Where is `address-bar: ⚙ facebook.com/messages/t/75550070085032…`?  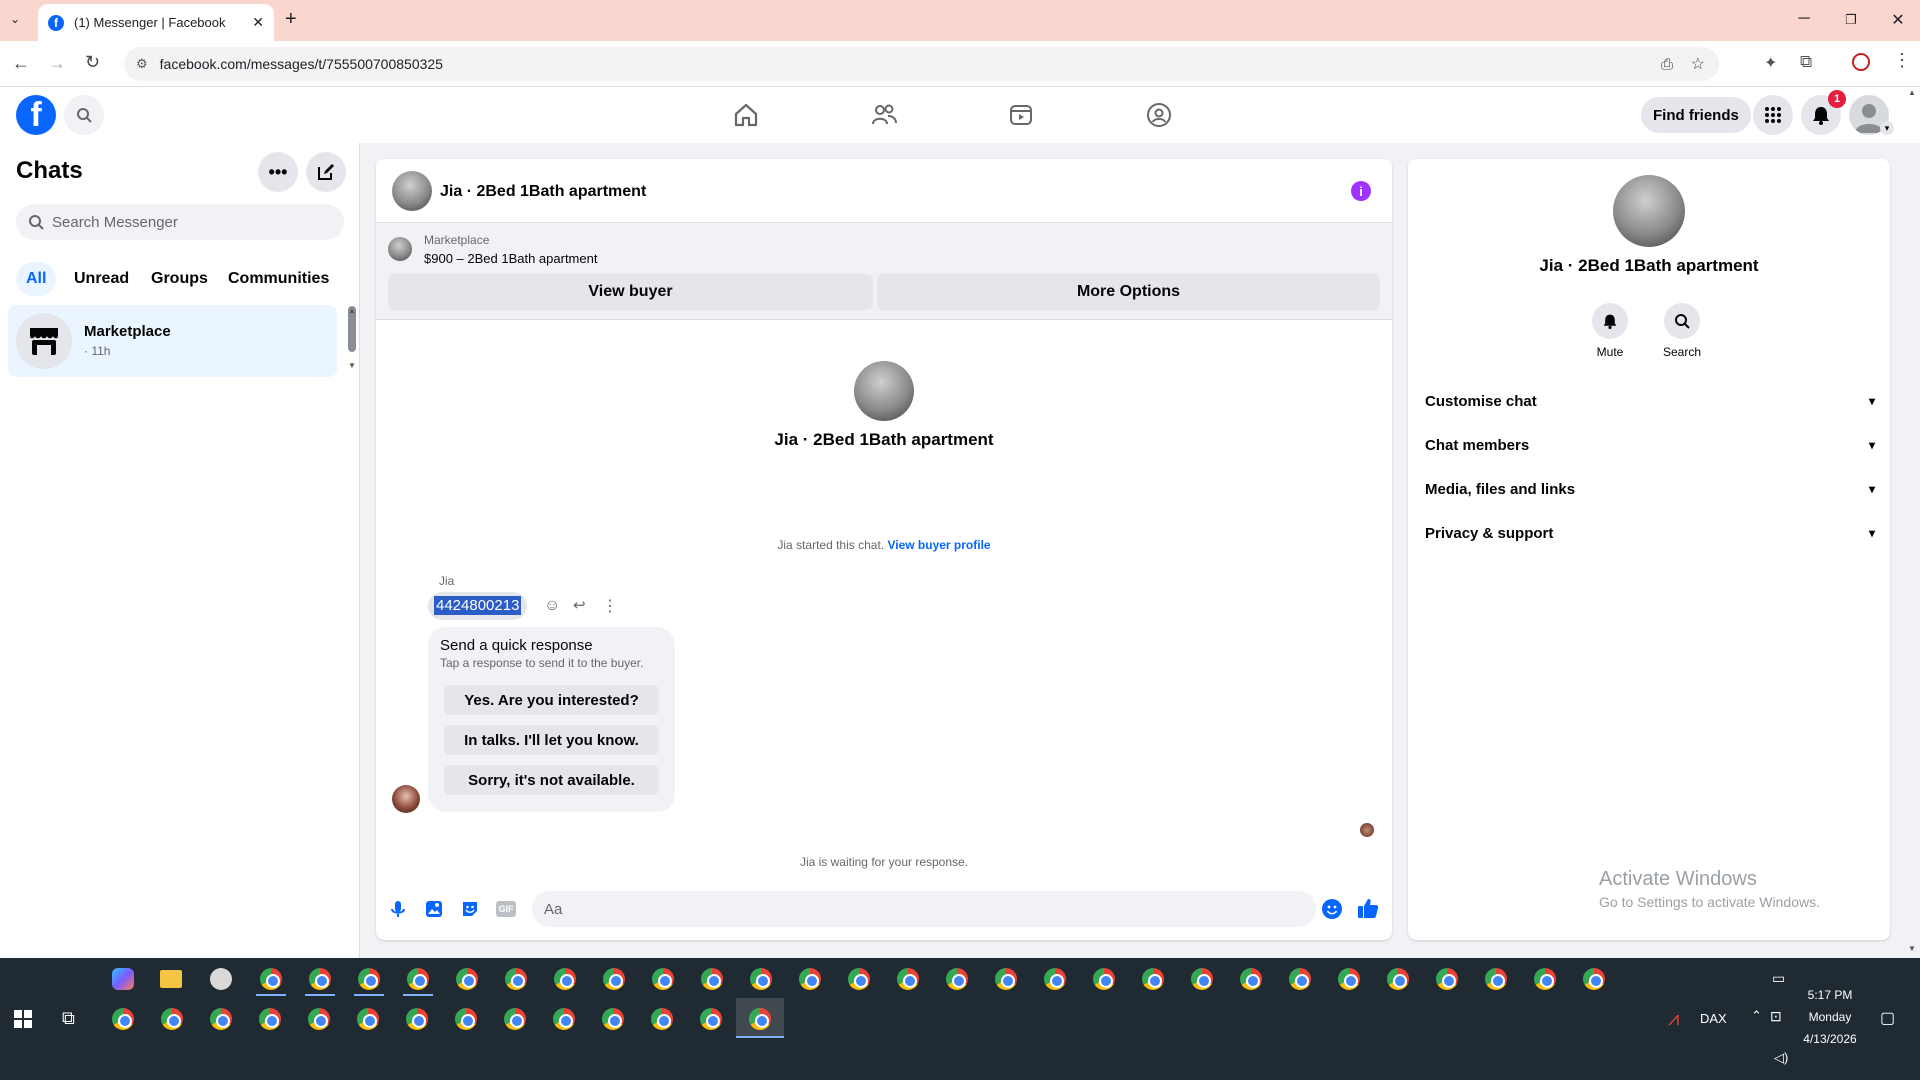
address-bar: ⚙ facebook.com/messages/t/75550070085032… is located at coordinates (921, 64).